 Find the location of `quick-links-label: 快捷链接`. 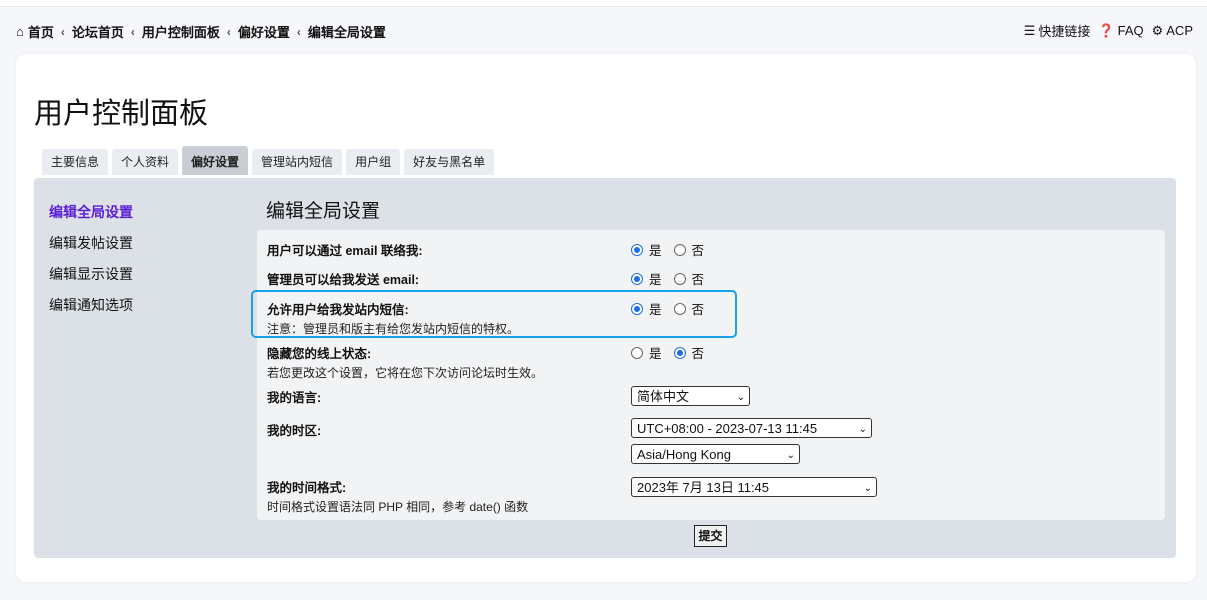

quick-links-label: 快捷链接 is located at coordinates (1064, 31).